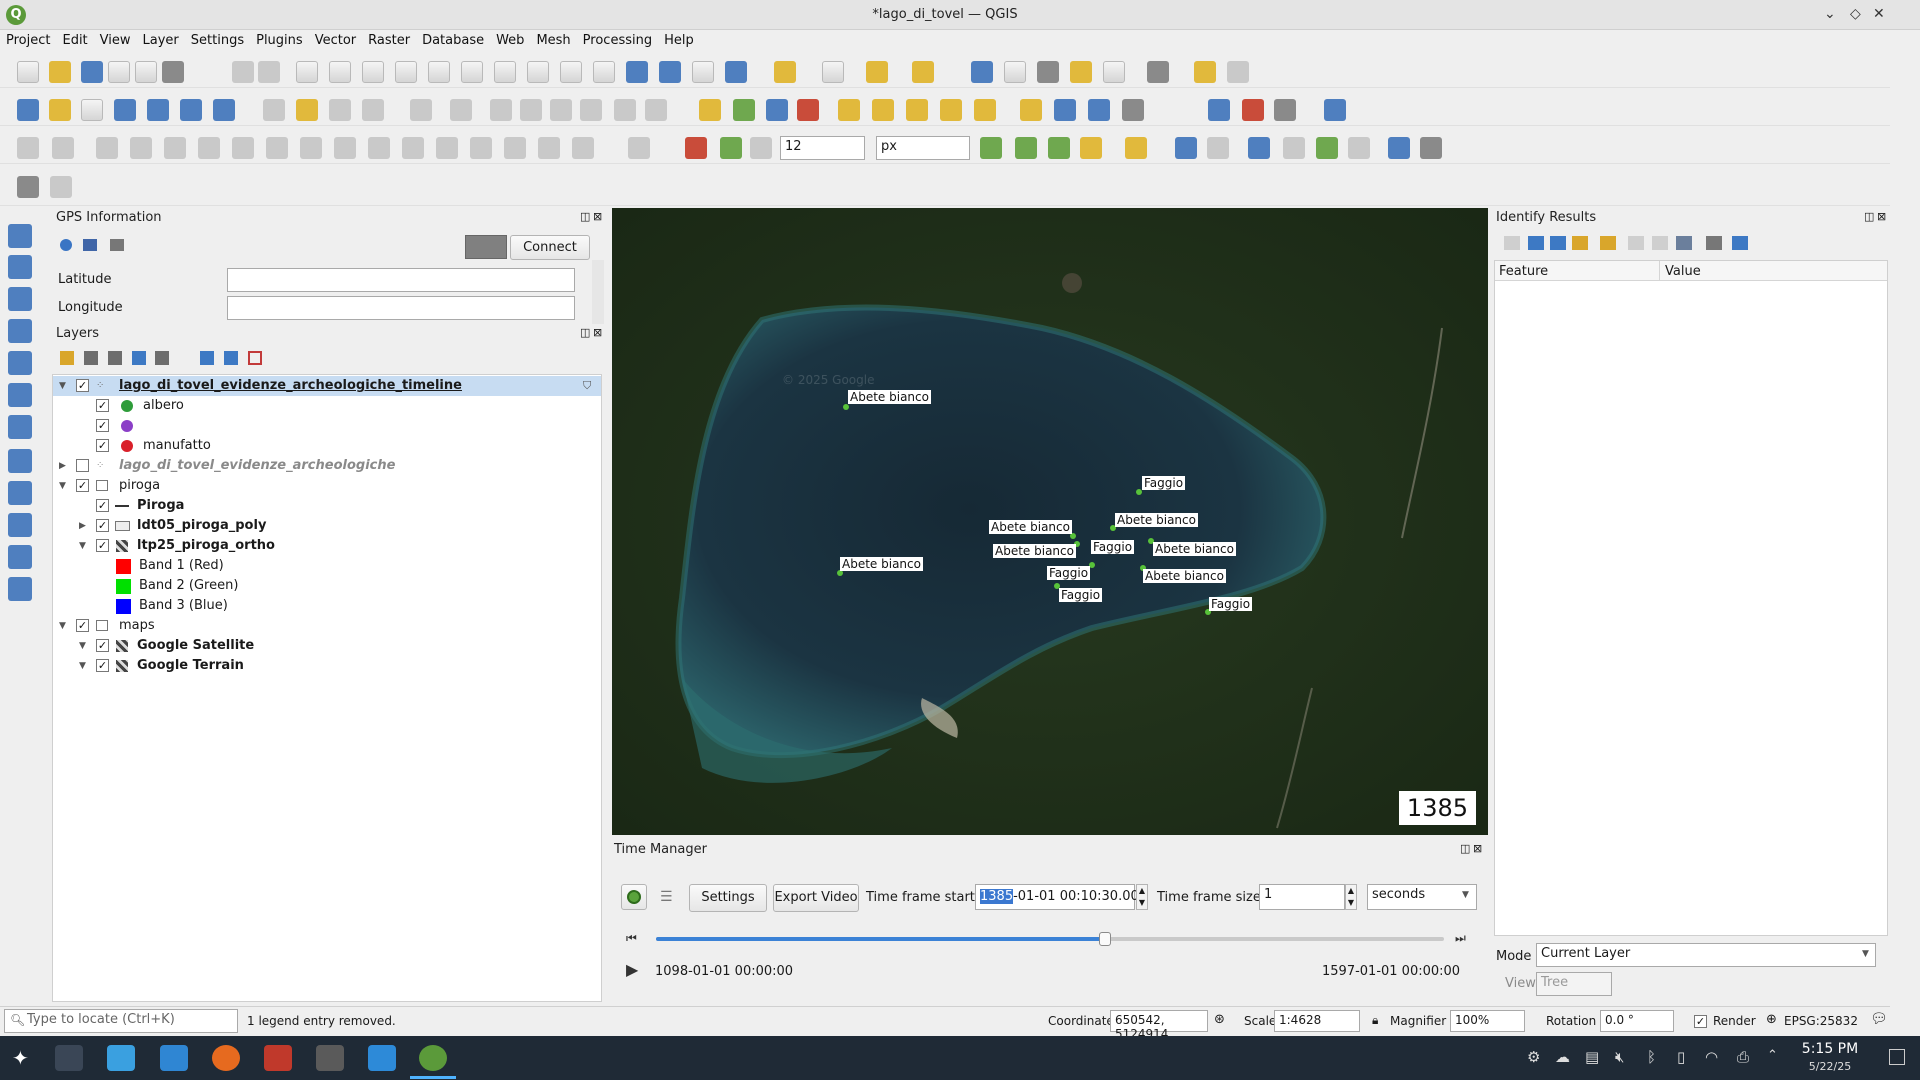 This screenshot has width=1920, height=1080. Describe the element at coordinates (217, 39) in the screenshot. I see `menu-settings: Settings` at that location.